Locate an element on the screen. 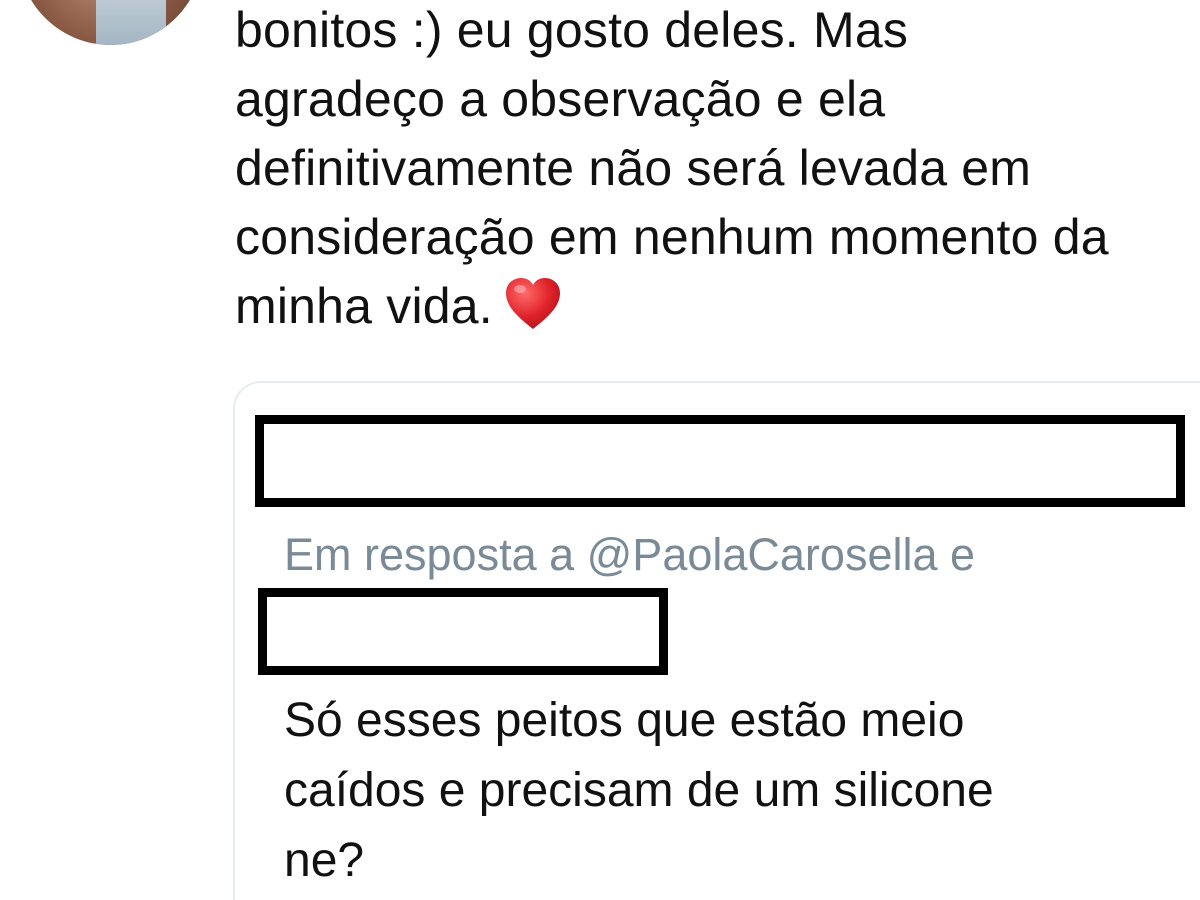  quoted-line: ne? is located at coordinates (324, 860).